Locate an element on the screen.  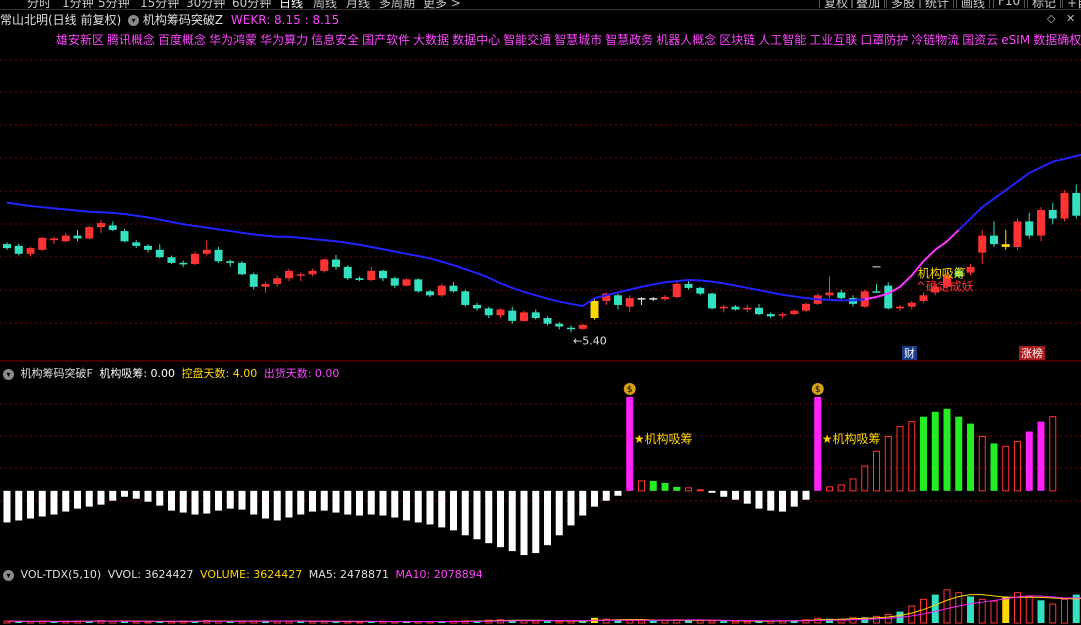
indicator-dropdown-icon: ▾ is located at coordinates (8, 374).